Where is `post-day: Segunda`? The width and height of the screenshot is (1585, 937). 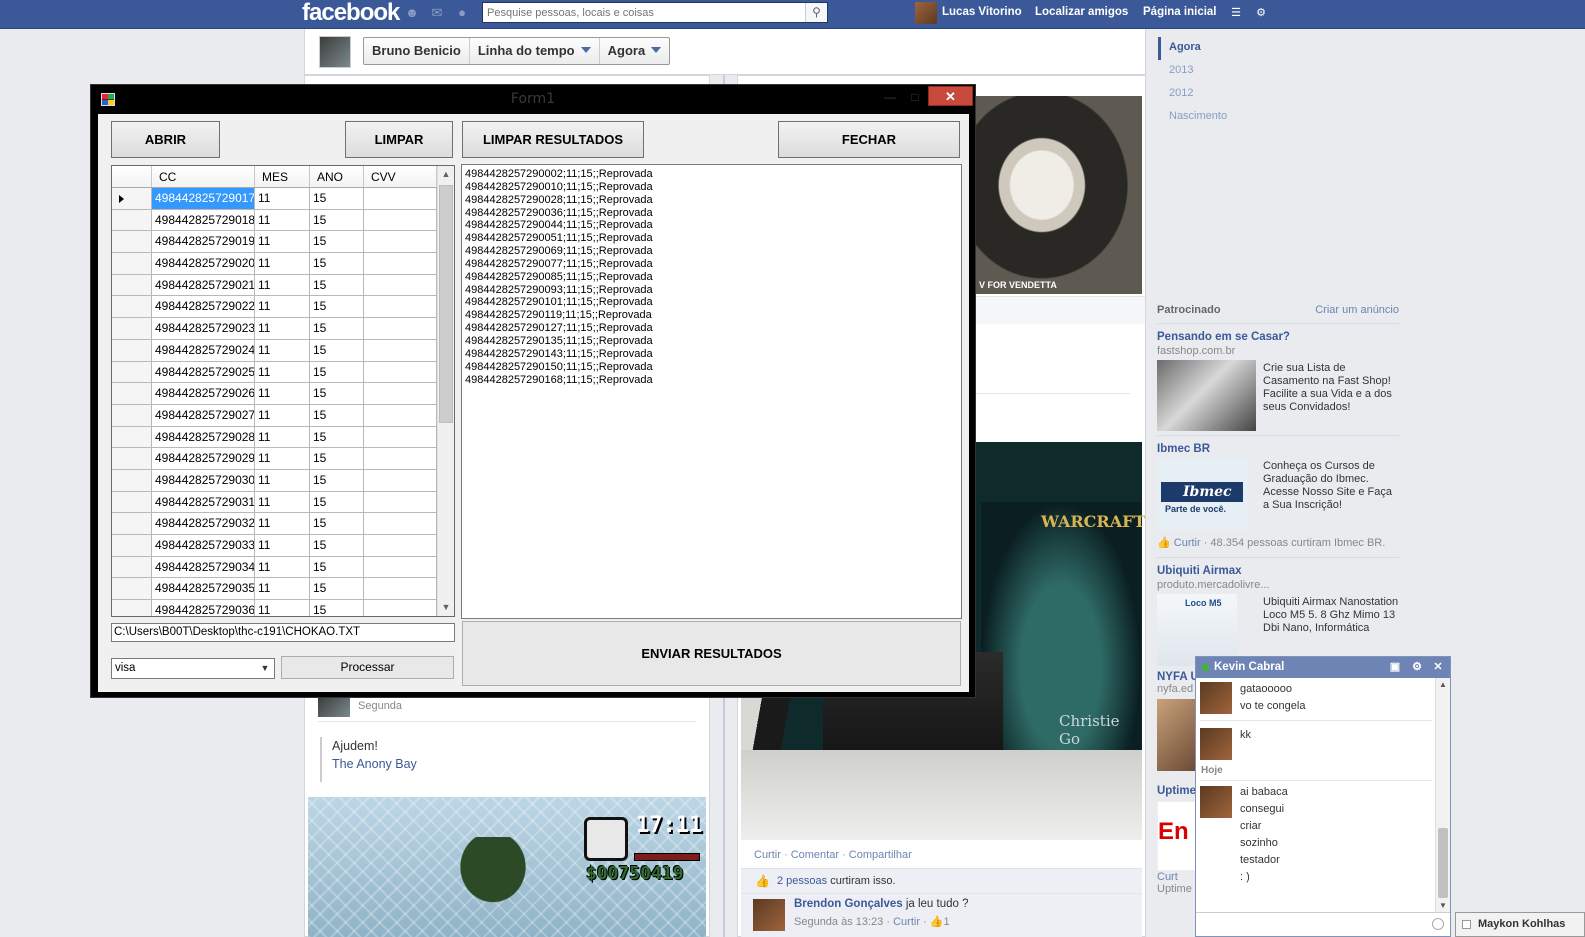 post-day: Segunda is located at coordinates (380, 706).